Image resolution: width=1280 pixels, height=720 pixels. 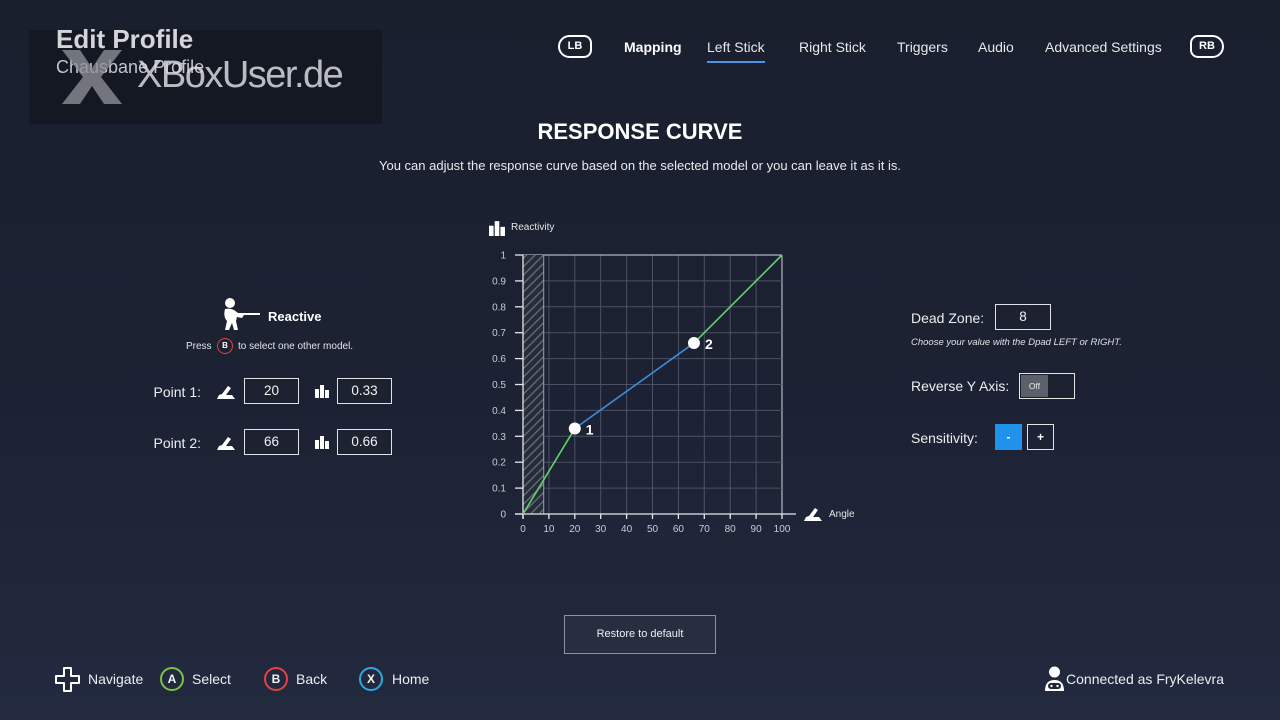 I want to click on rb-bumper-button: RB, so click(x=1207, y=46).